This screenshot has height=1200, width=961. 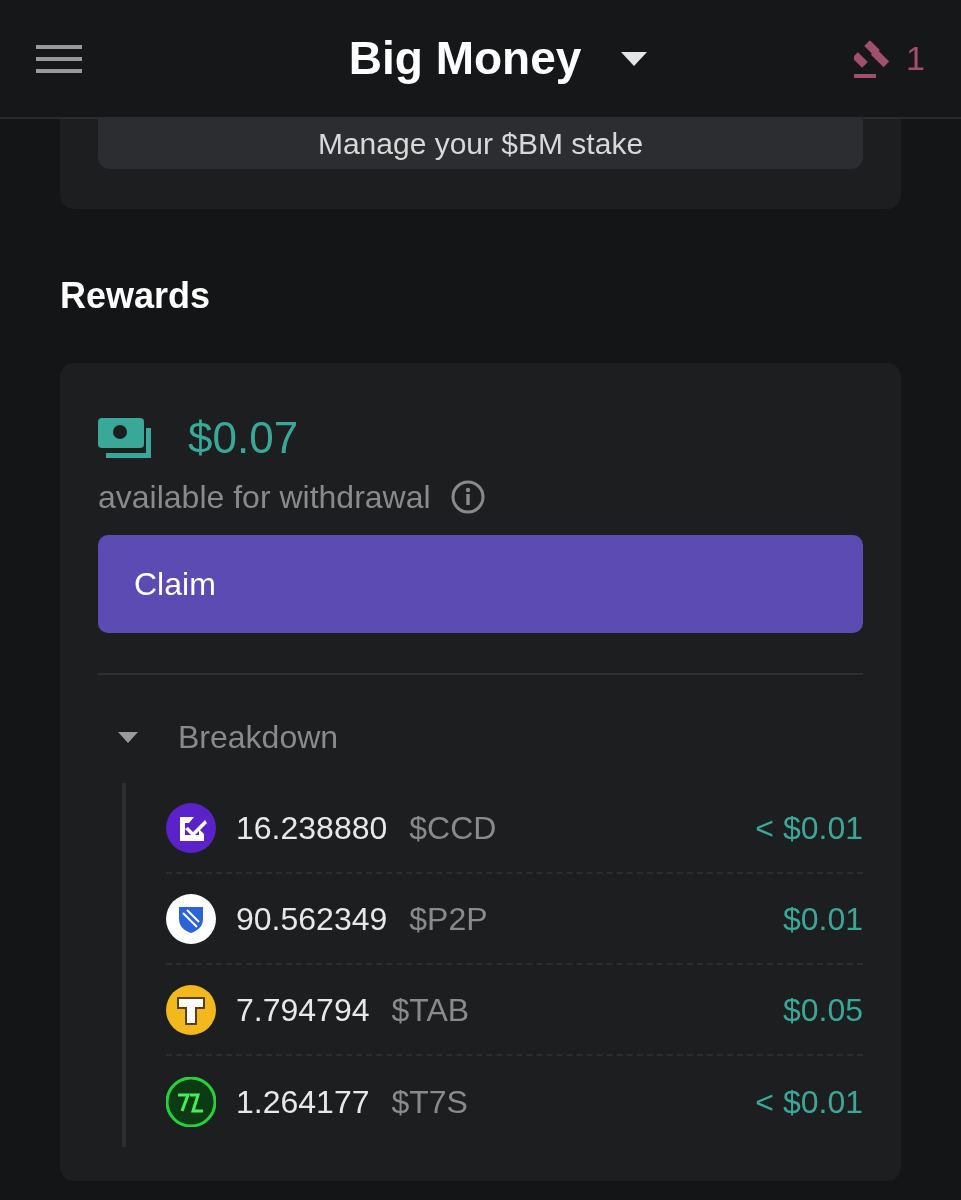 What do you see at coordinates (312, 828) in the screenshot?
I see `token-amount: 16.238880` at bounding box center [312, 828].